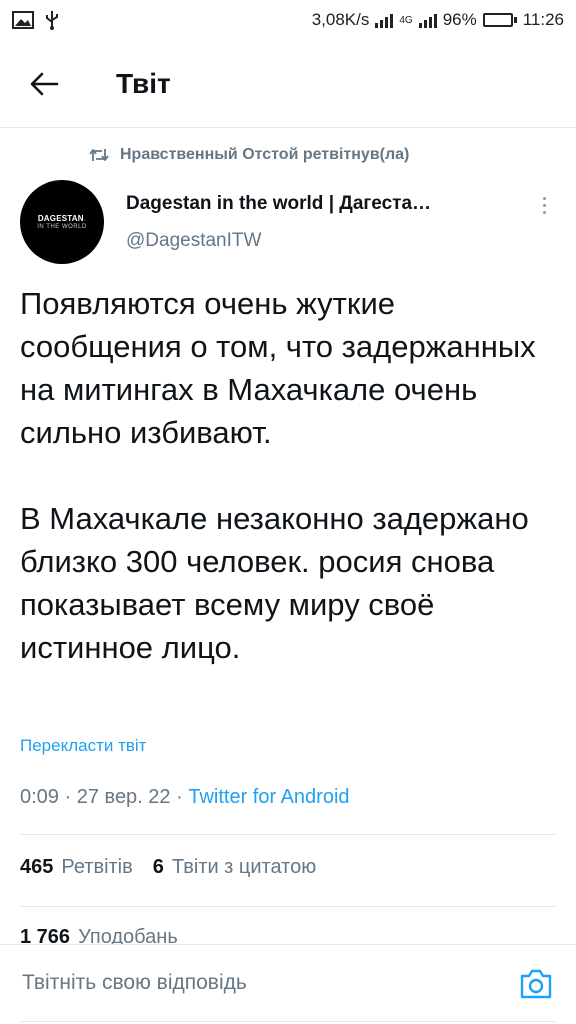 The width and height of the screenshot is (576, 1024). Describe the element at coordinates (193, 241) in the screenshot. I see `author-handle: @DagestanITW` at that location.